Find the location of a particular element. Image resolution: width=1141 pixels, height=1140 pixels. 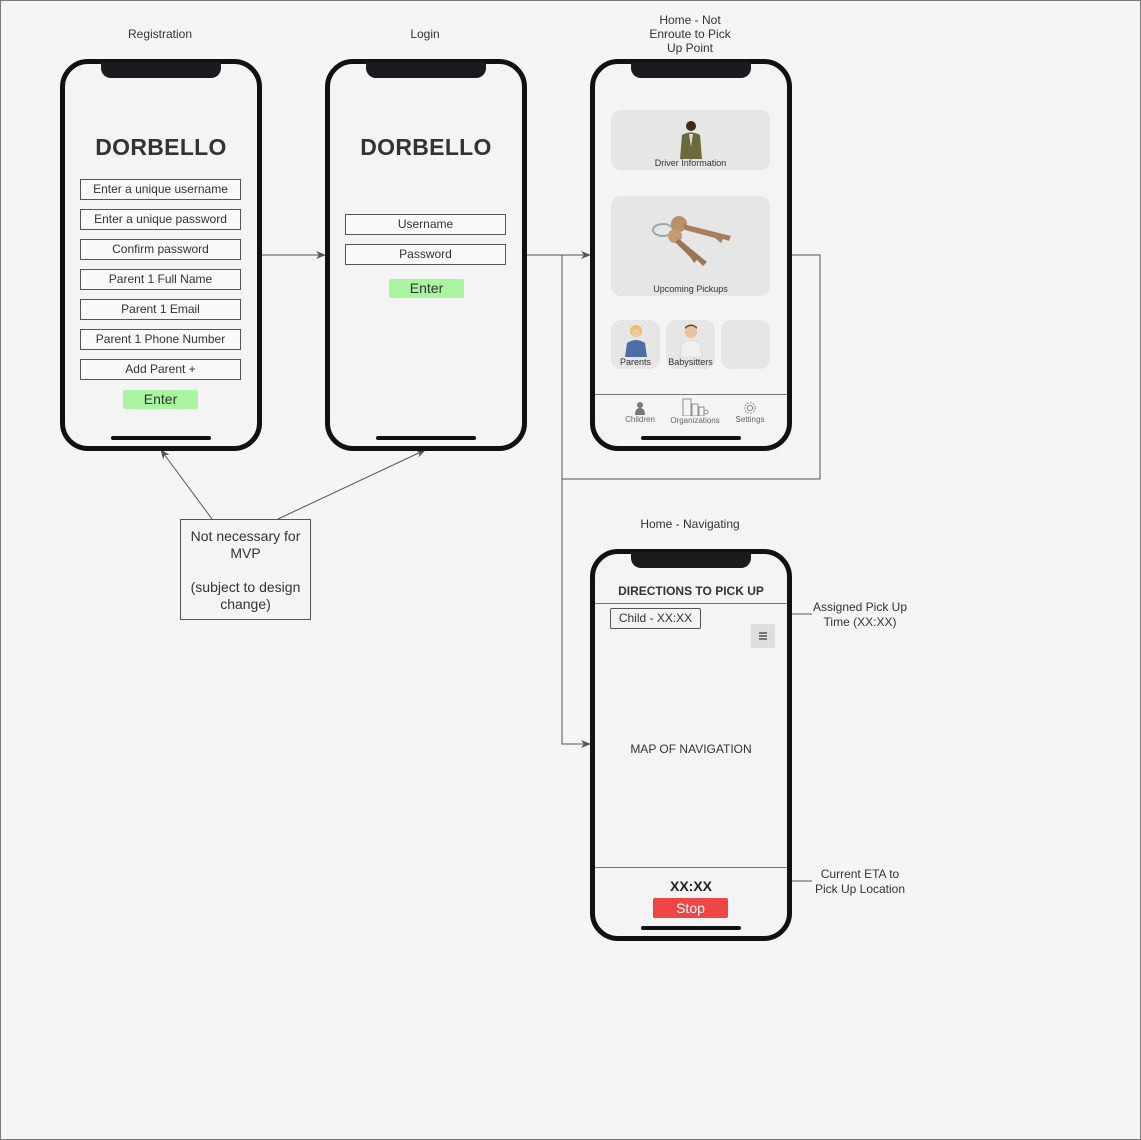

stop-button: Stop is located at coordinates (690, 908).